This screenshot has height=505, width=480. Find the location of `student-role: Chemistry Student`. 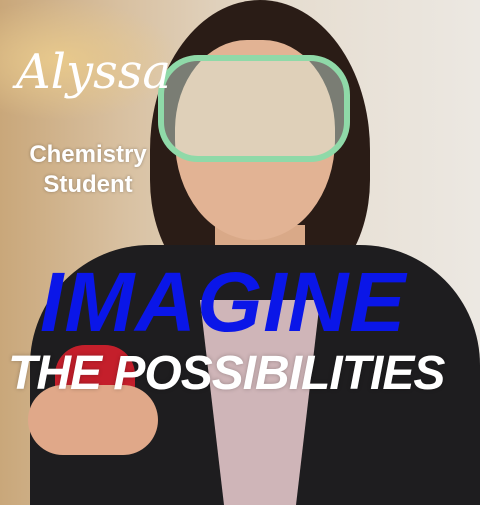

student-role: Chemistry Student is located at coordinates (88, 170).